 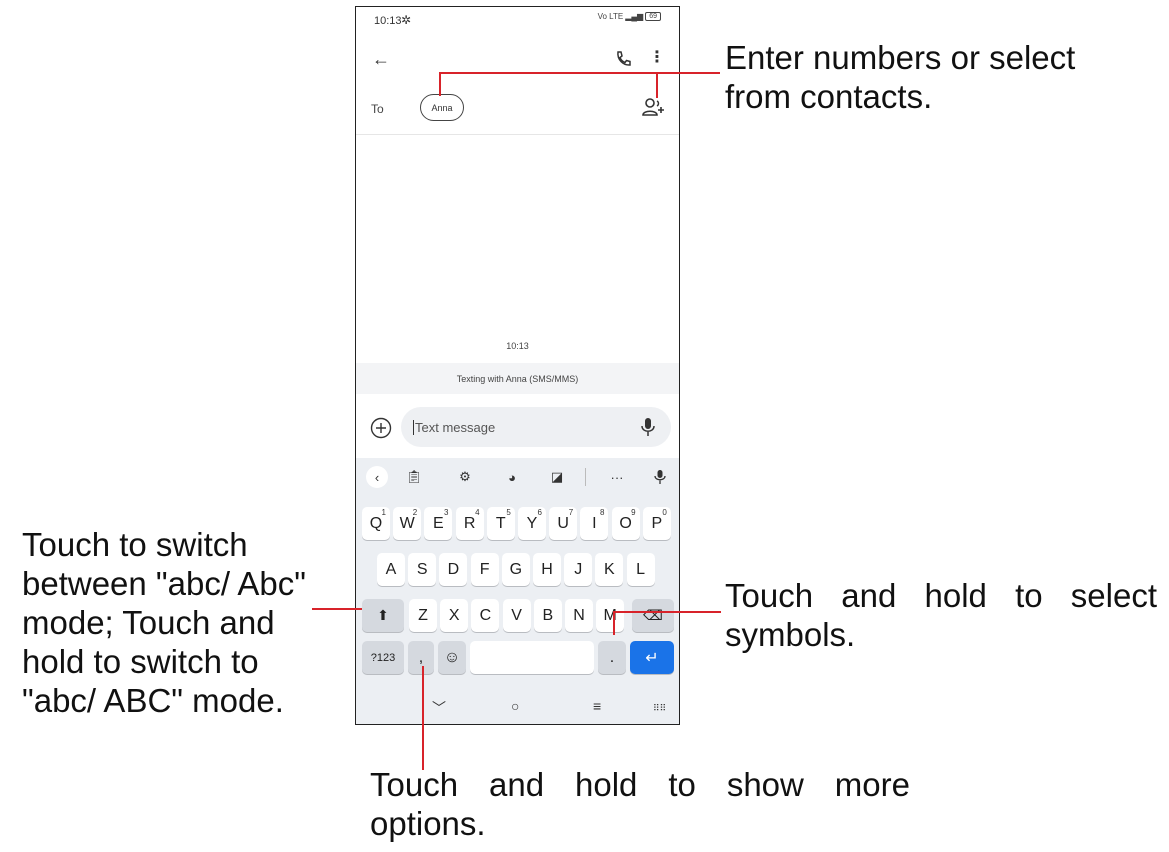 I want to click on key-label: N, so click(x=579, y=615).